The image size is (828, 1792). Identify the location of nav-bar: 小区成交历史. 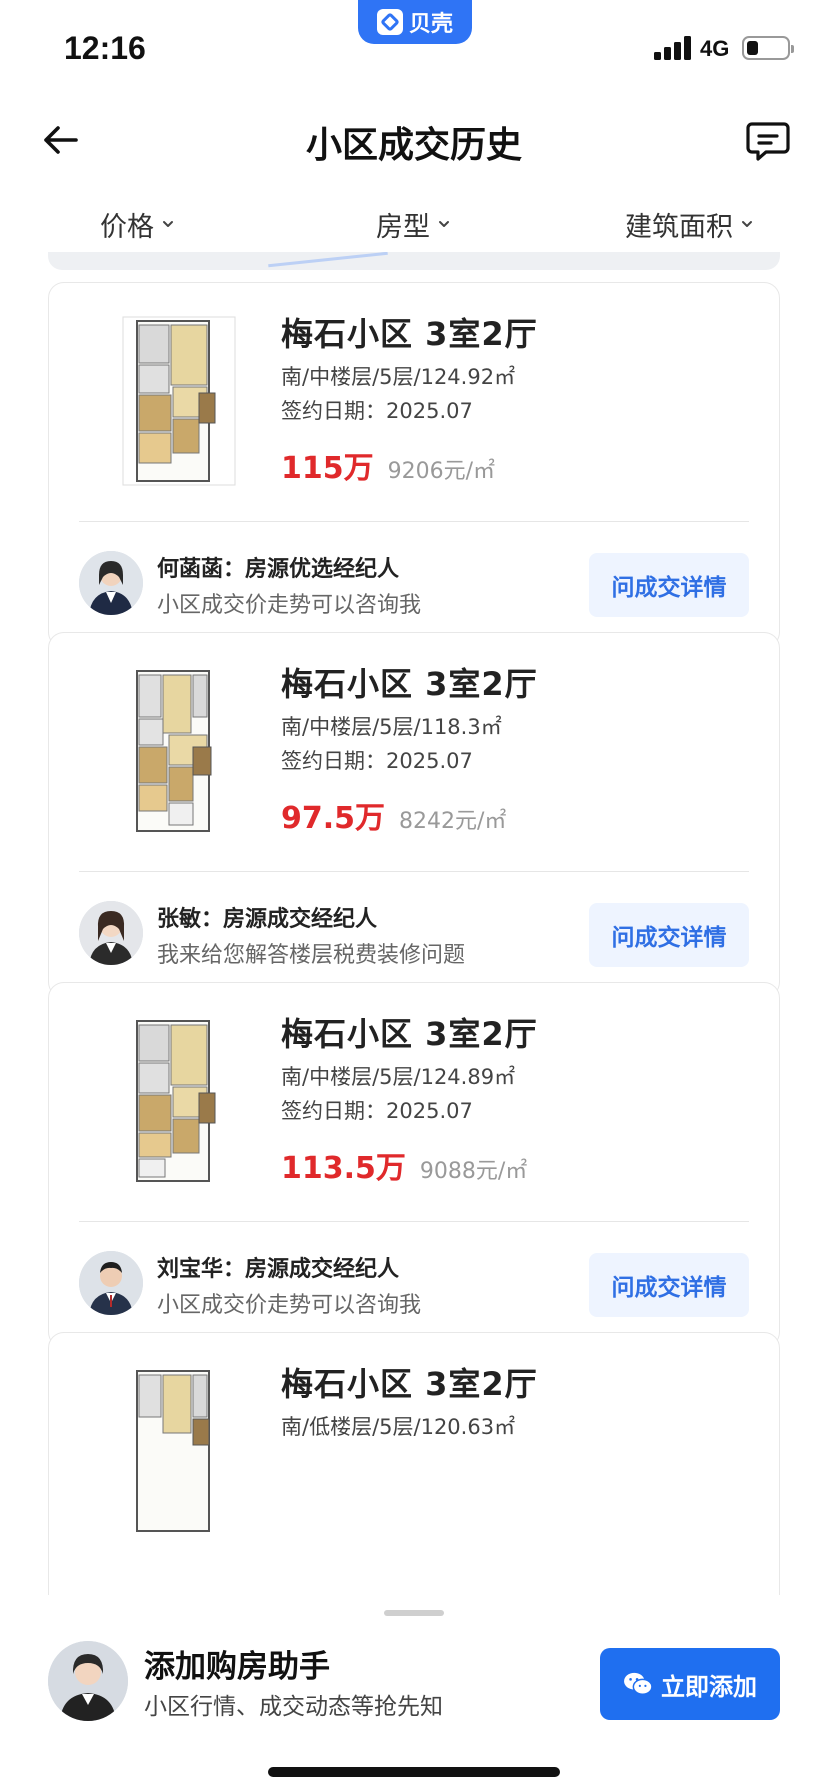
(414, 140).